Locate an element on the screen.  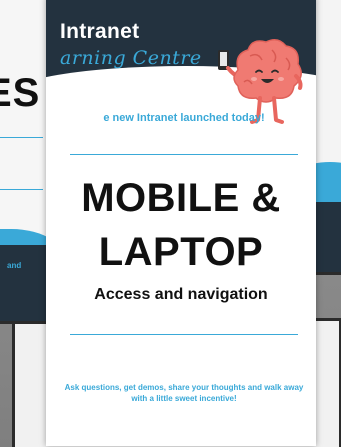
poster-partial-text: and is located at coordinates (14, 265).